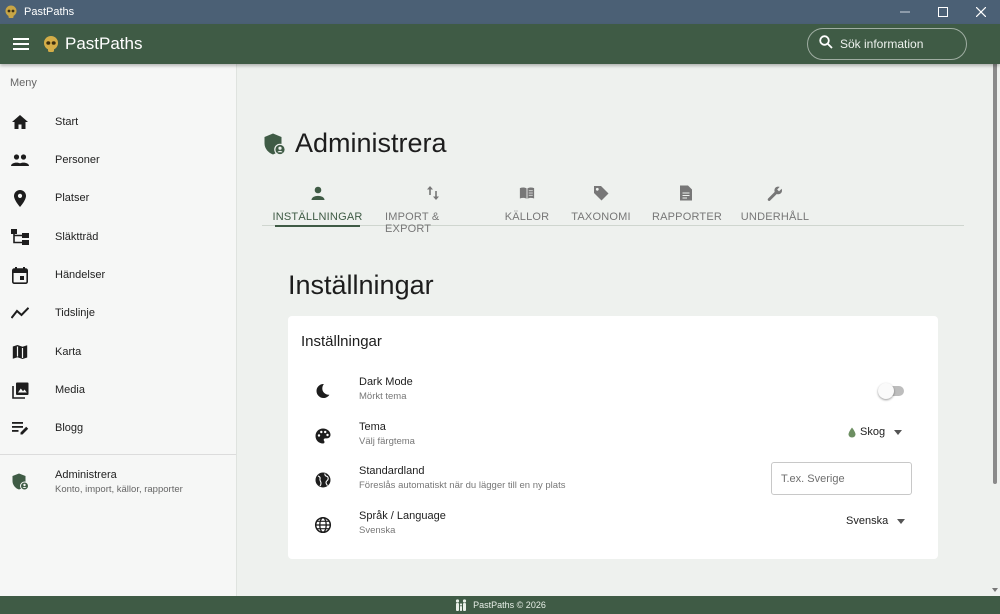  Describe the element at coordinates (119, 489) in the screenshot. I see `admin-subtitle: Konto, import, källor, rapporter` at that location.